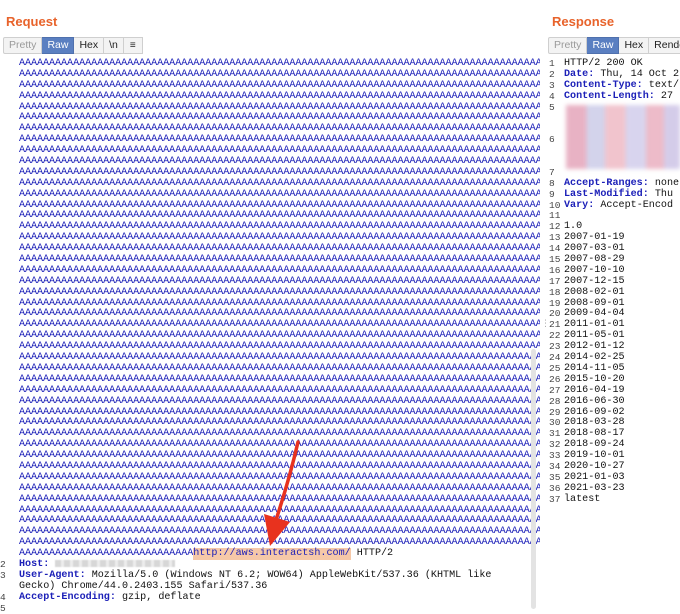  Describe the element at coordinates (664, 96) in the screenshot. I see `line-value: 27` at that location.